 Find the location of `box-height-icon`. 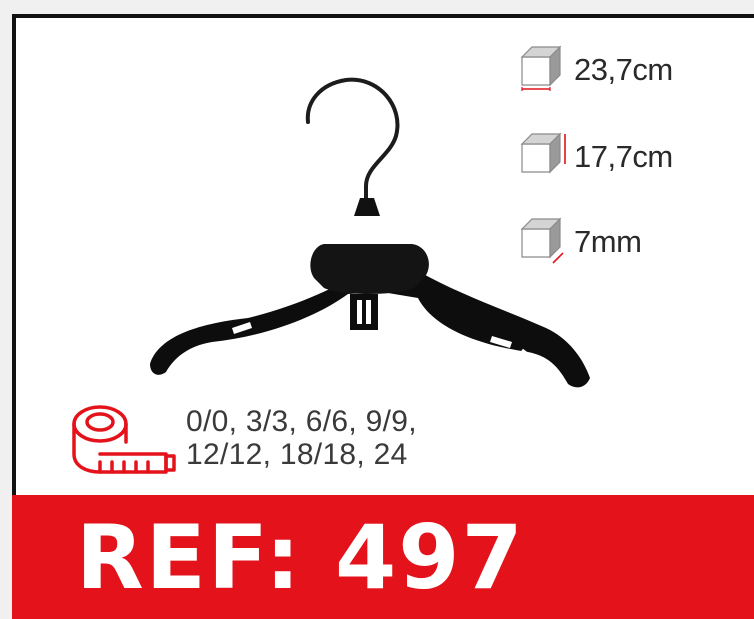

box-height-icon is located at coordinates (543, 153).